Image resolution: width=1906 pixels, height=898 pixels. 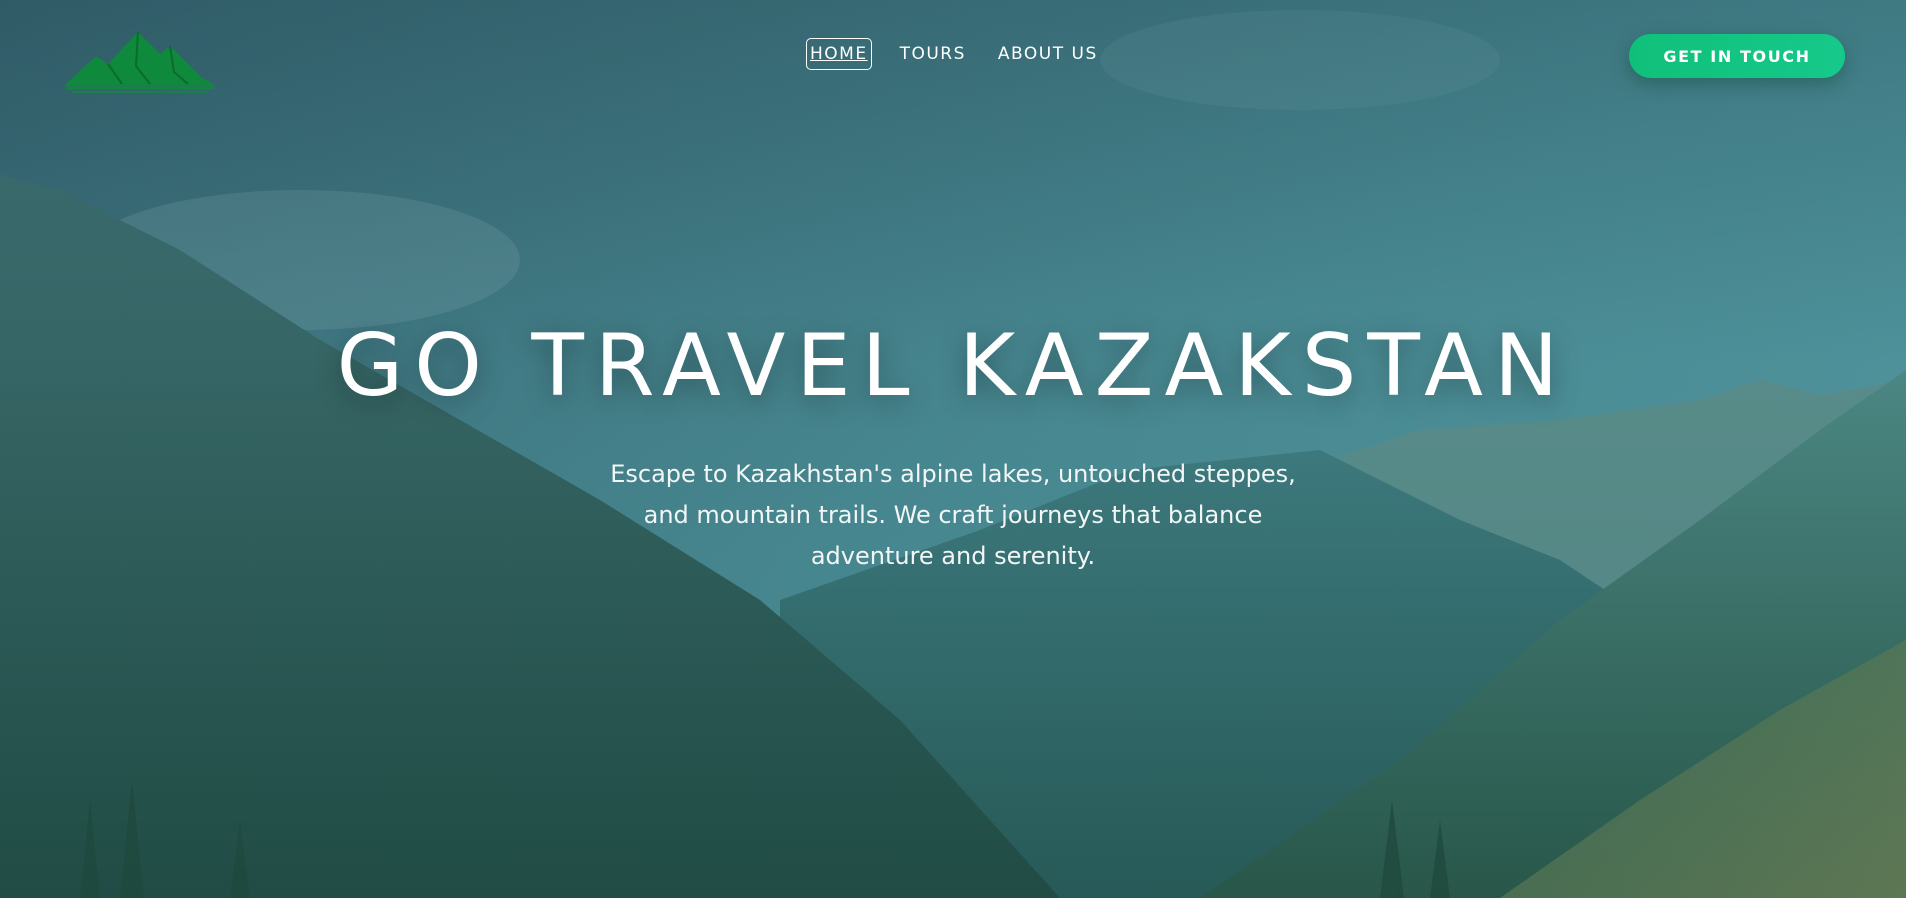 What do you see at coordinates (1048, 54) in the screenshot?
I see `nav-link-about-us: ABOUT US` at bounding box center [1048, 54].